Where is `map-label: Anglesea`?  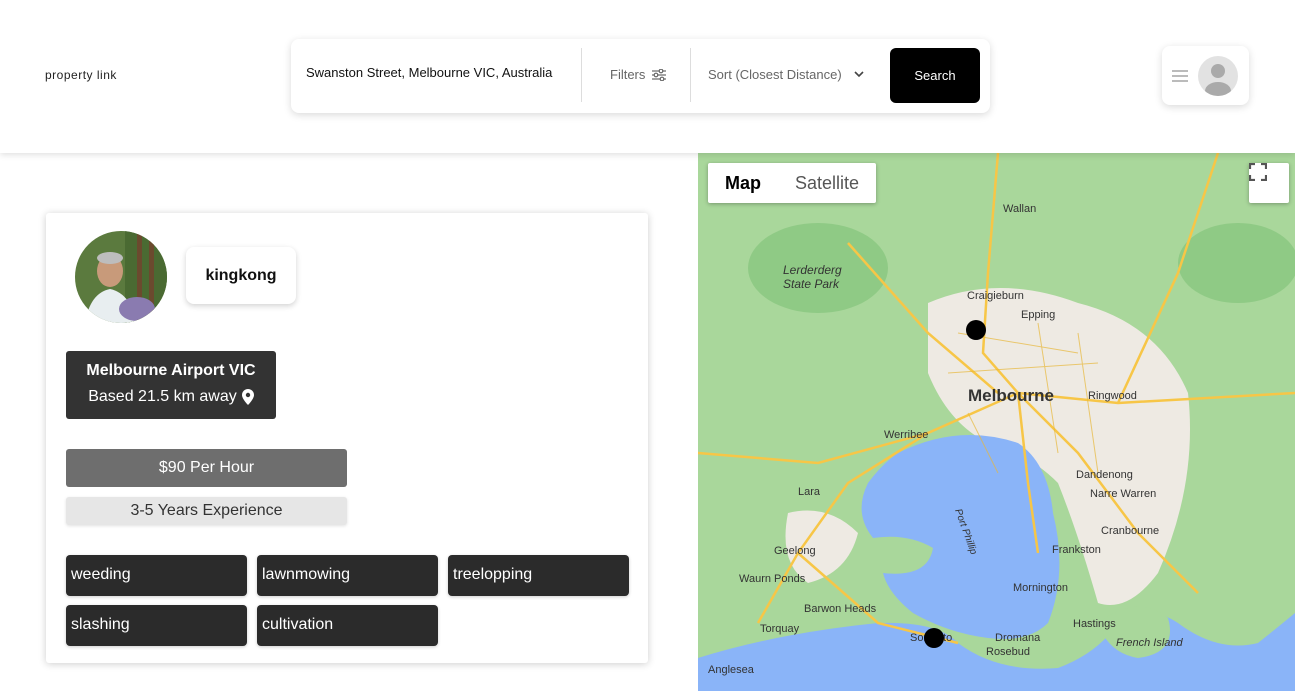
map-label: Anglesea is located at coordinates (731, 670).